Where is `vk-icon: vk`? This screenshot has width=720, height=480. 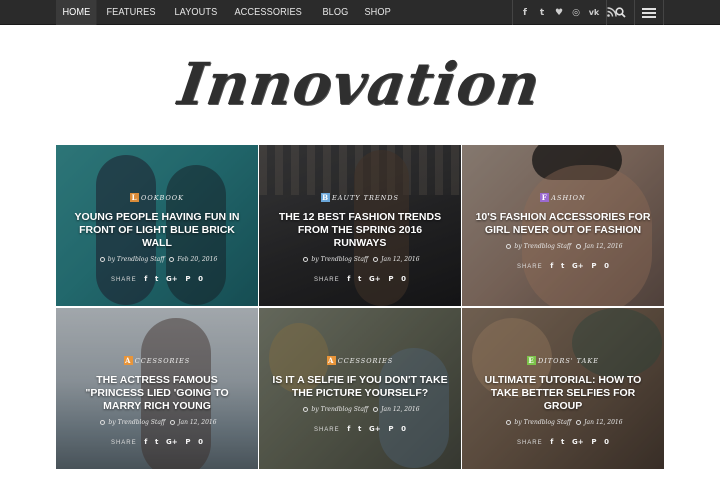 vk-icon: vk is located at coordinates (594, 13).